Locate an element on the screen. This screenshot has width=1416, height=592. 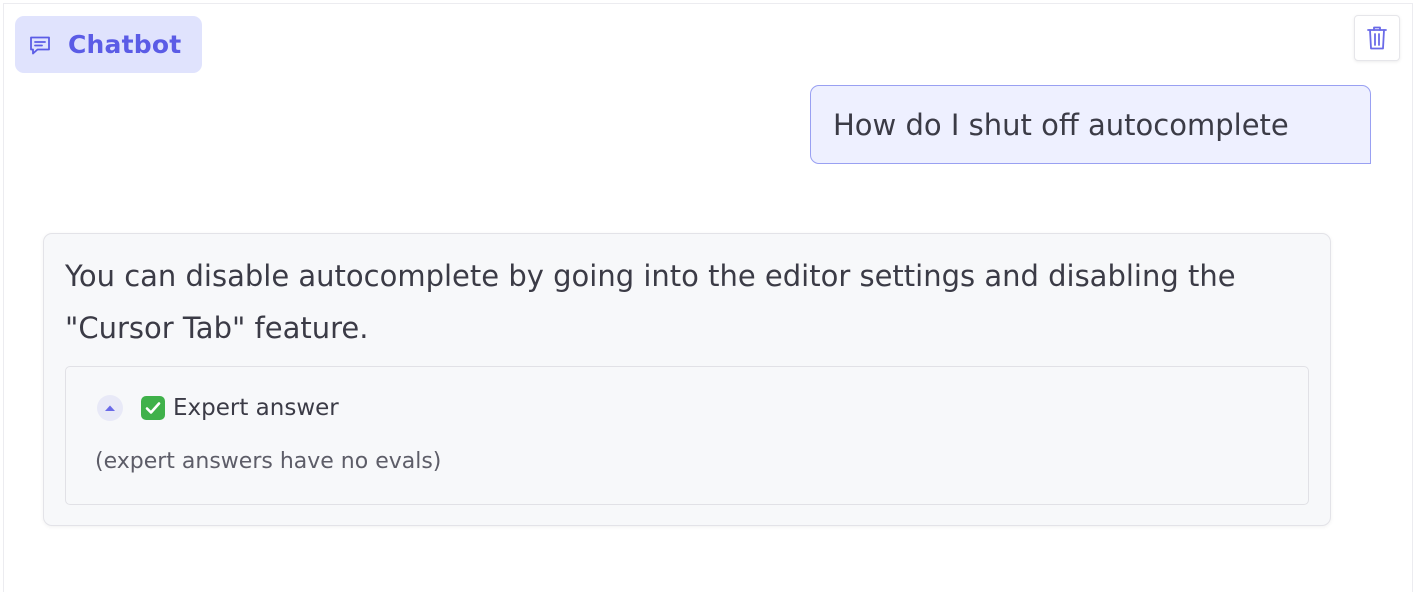
chatbot-label: Chatbot is located at coordinates (108, 44).